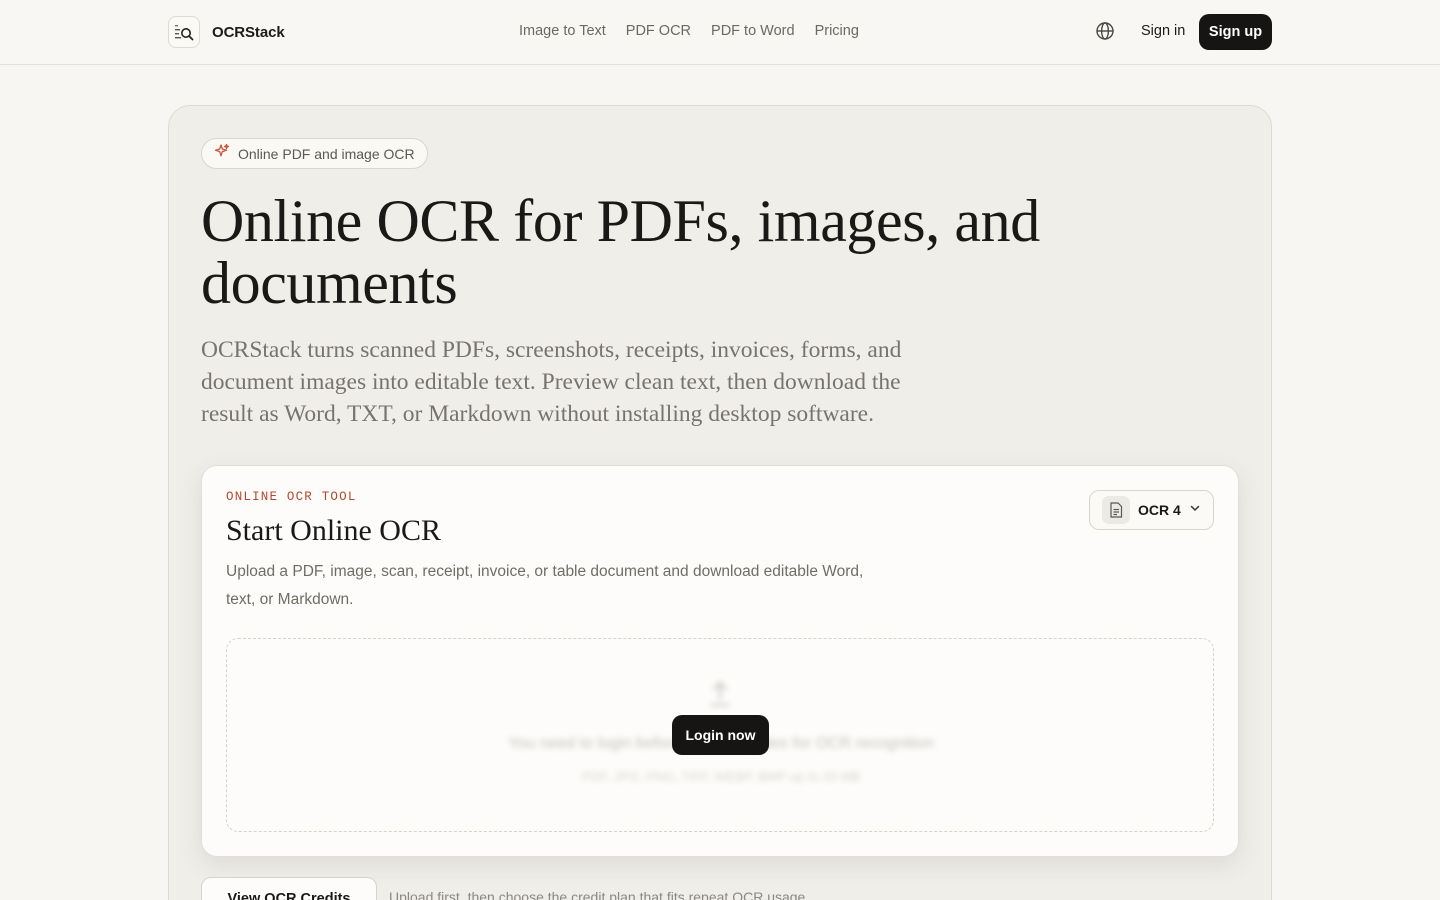 The image size is (1440, 900). Describe the element at coordinates (184, 32) in the screenshot. I see `logo-icon` at that location.